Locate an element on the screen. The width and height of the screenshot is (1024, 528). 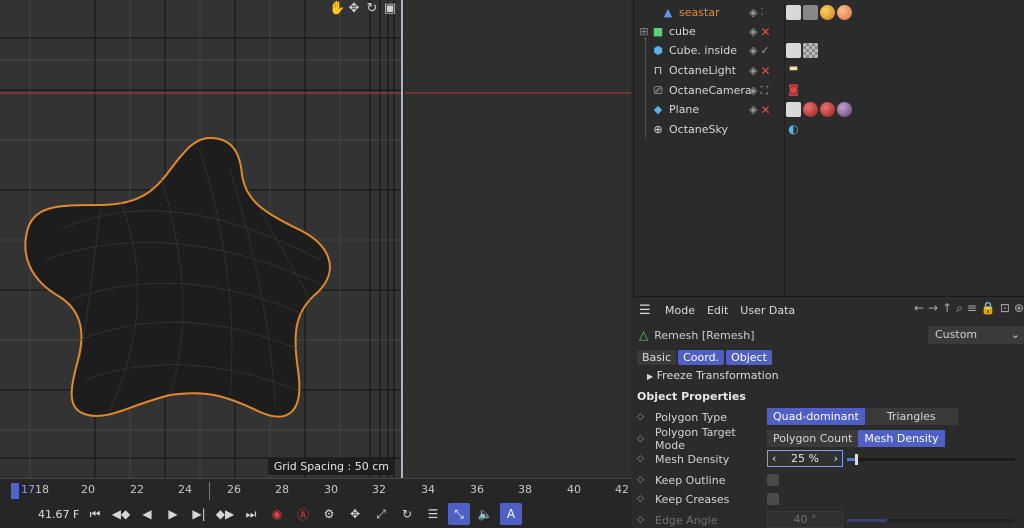
next-key-icon: ◆▶ is located at coordinates (225, 514).